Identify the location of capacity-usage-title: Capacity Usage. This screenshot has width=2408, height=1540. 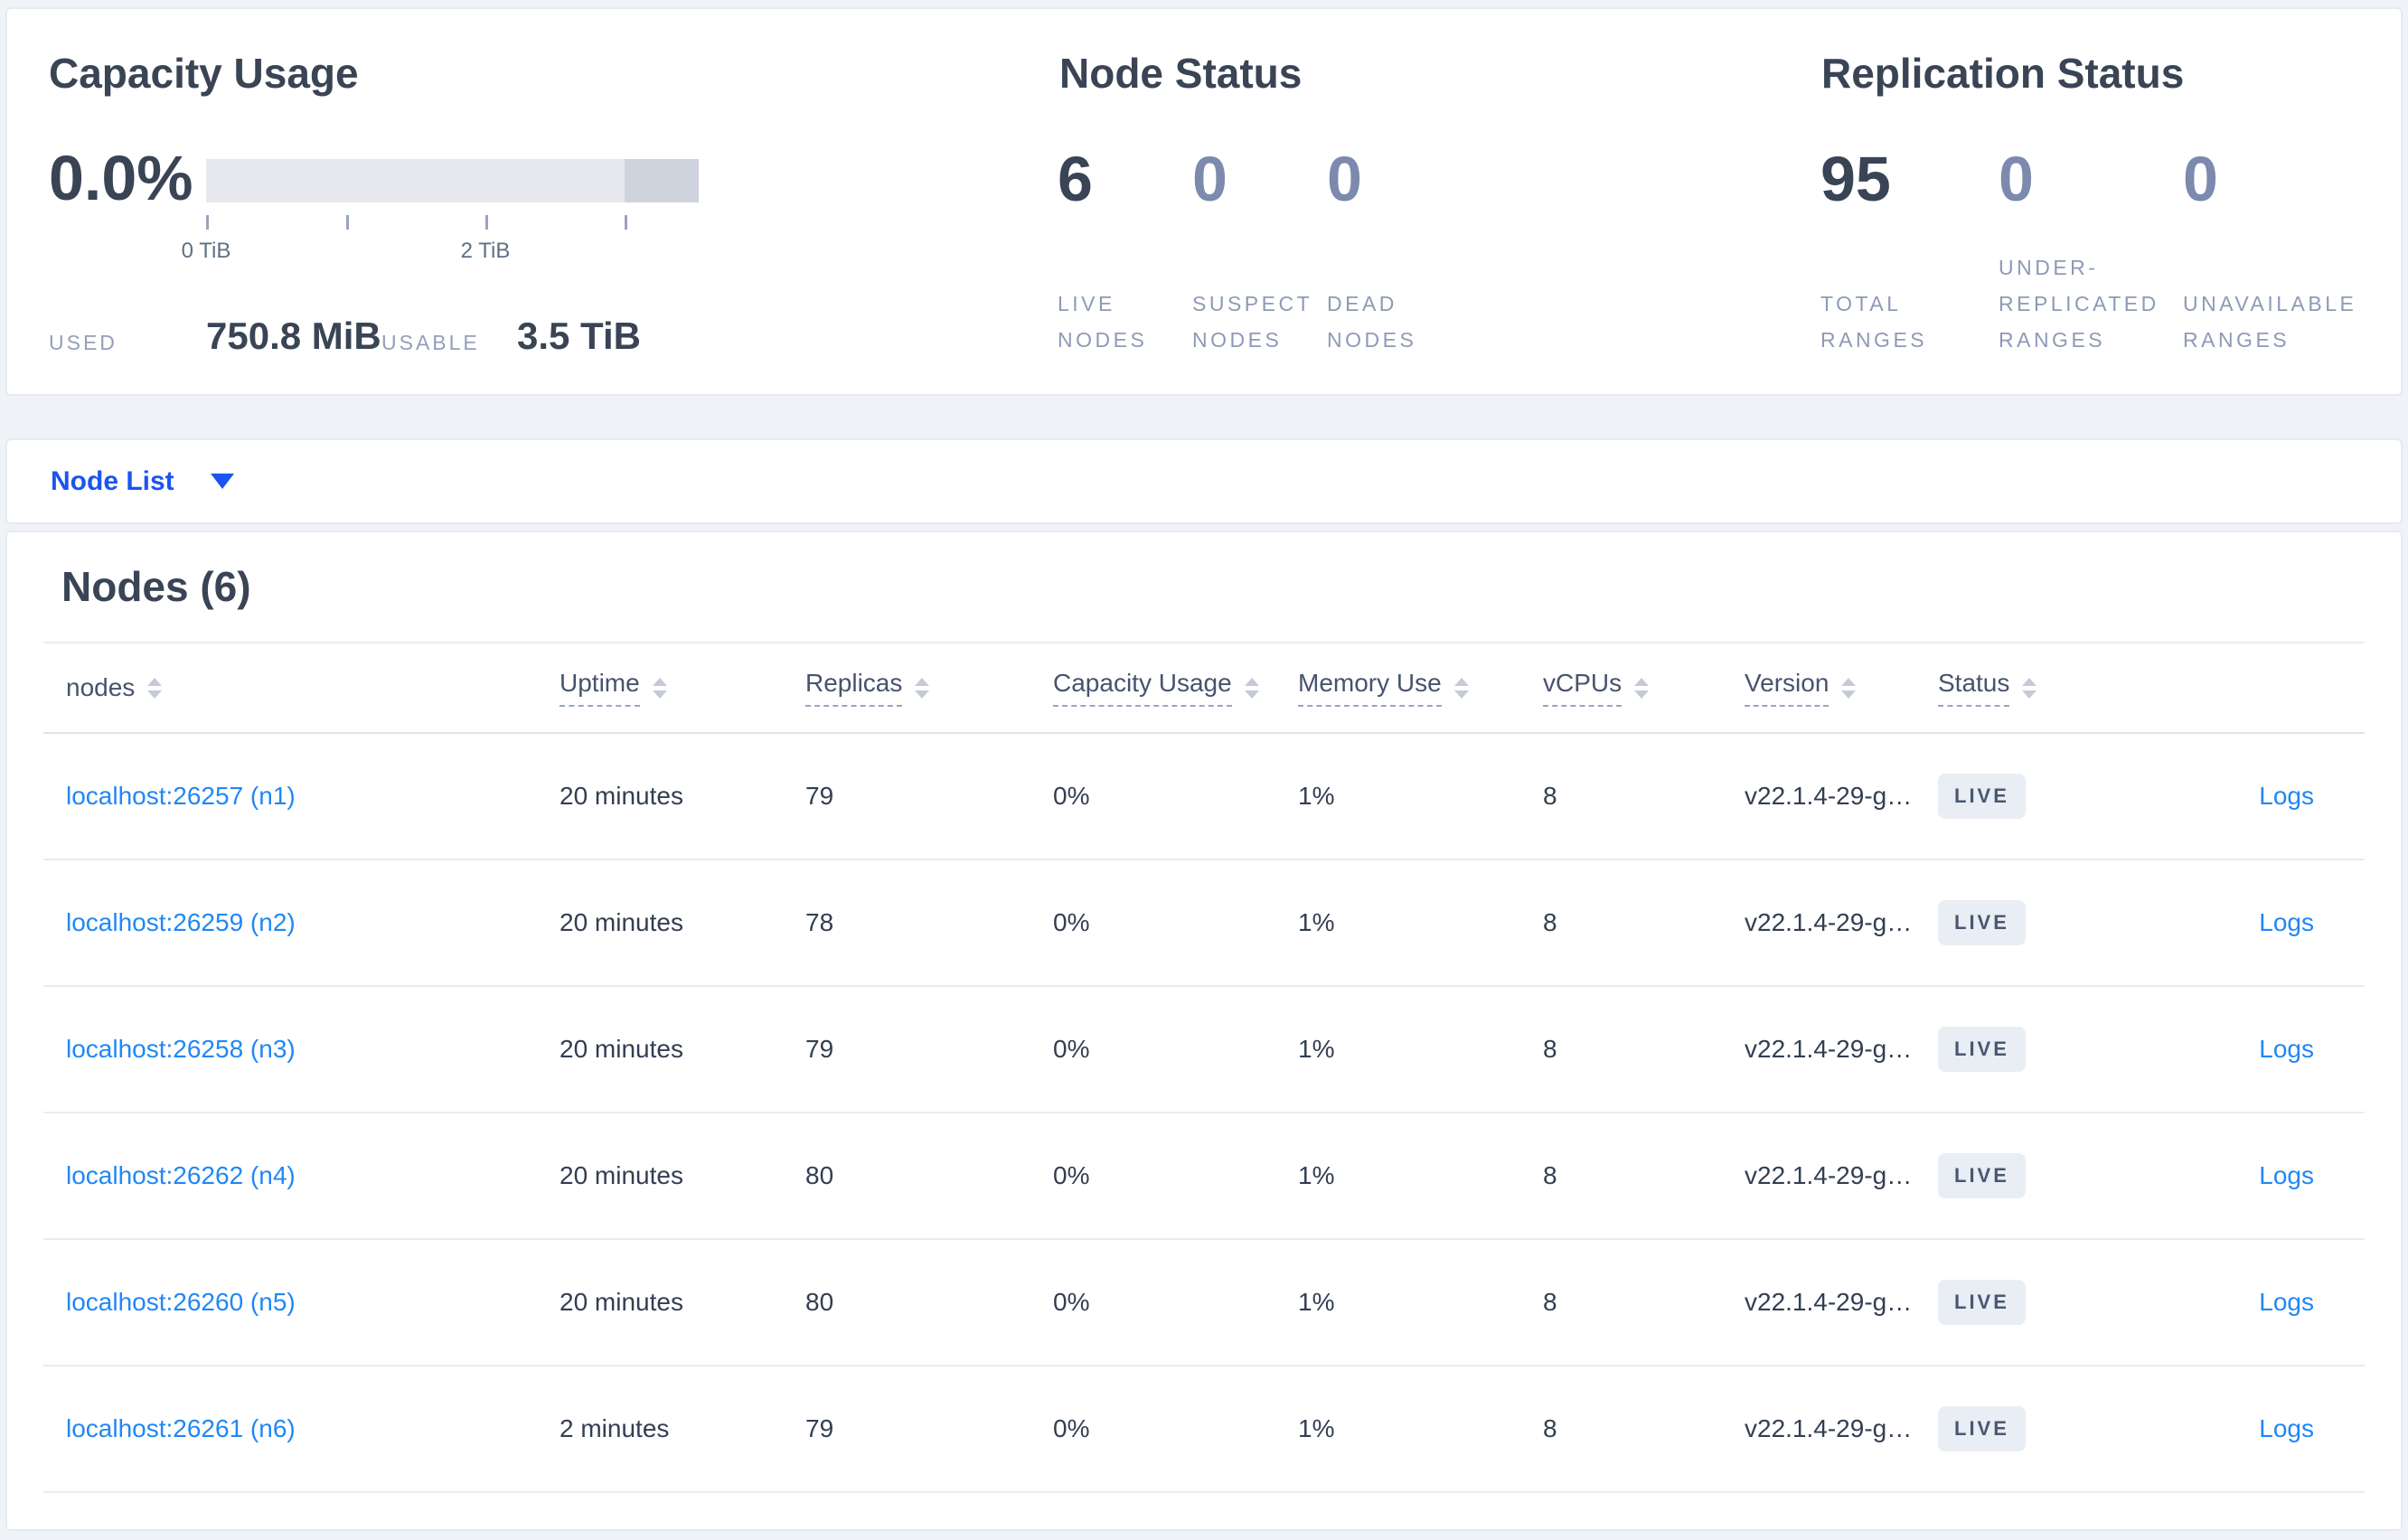
(204, 73).